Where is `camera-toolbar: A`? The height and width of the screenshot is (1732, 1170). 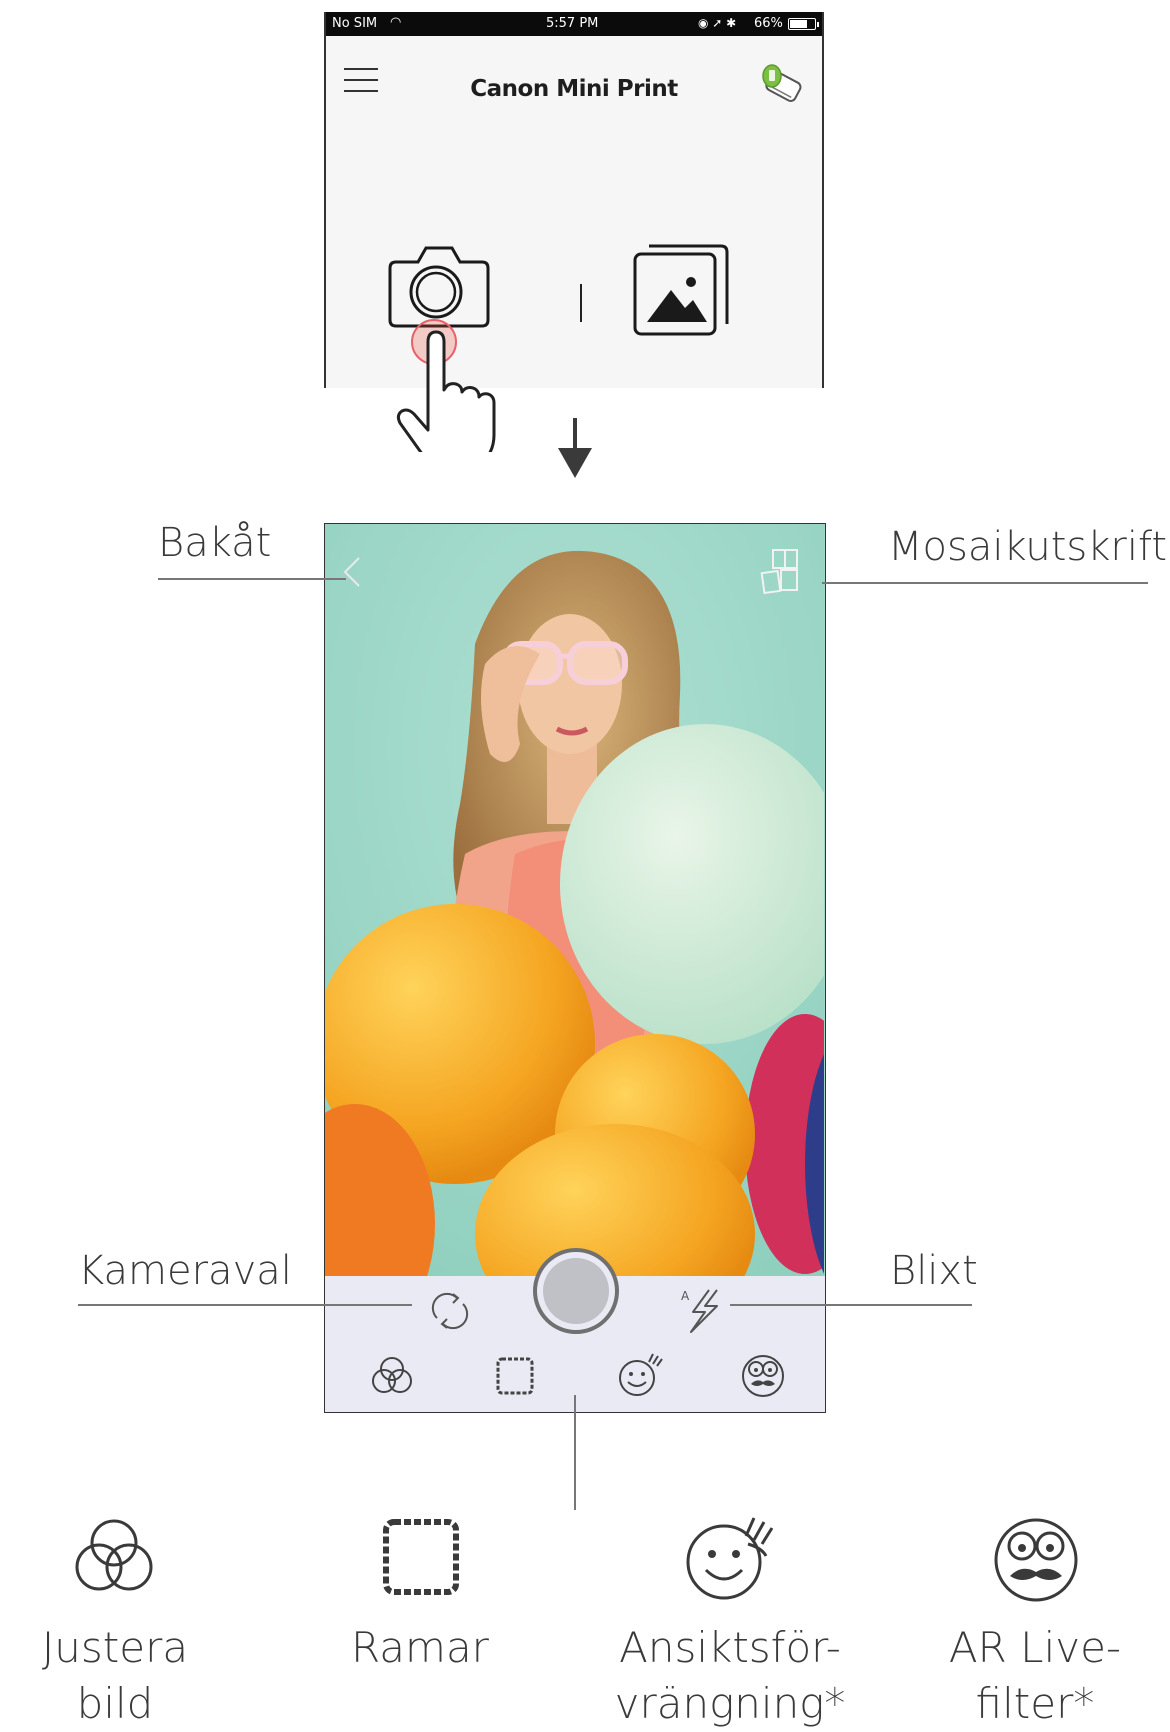 camera-toolbar: A is located at coordinates (575, 1330).